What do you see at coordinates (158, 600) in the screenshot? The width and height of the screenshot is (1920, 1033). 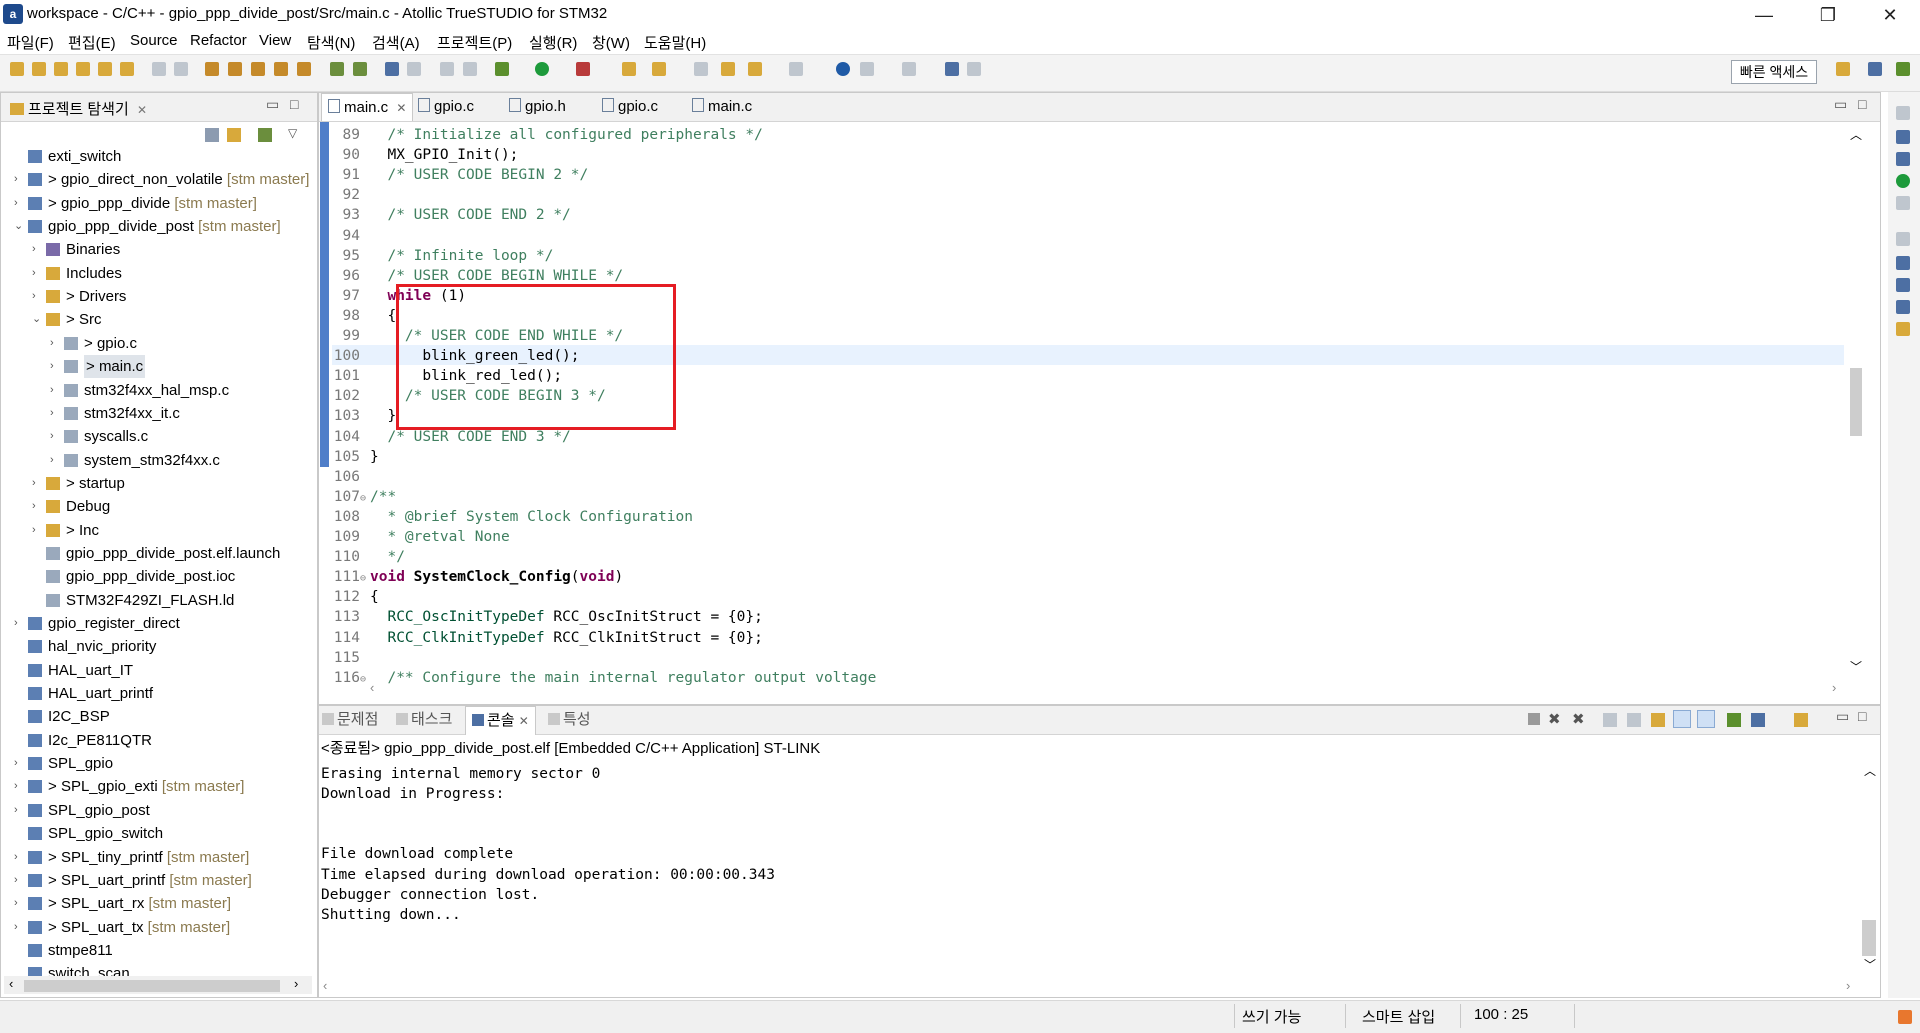 I see `tree-item: STM32F429ZI_FLASH.ld` at bounding box center [158, 600].